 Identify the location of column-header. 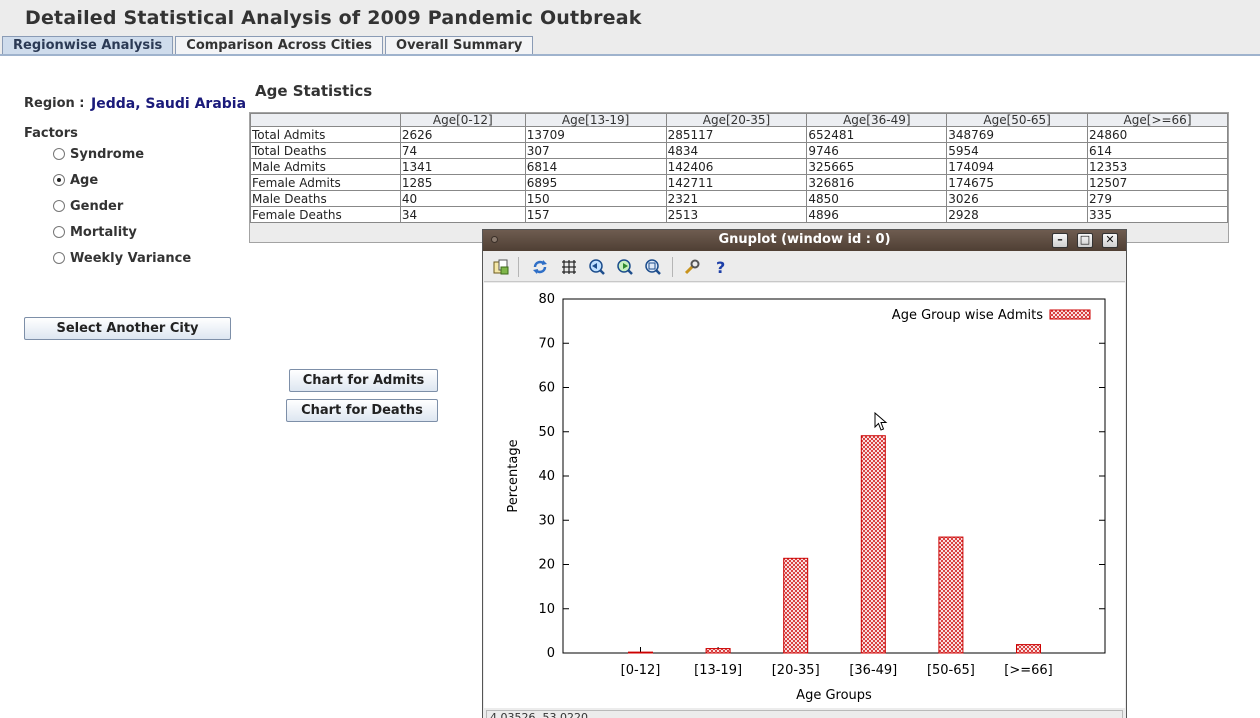
(325, 120).